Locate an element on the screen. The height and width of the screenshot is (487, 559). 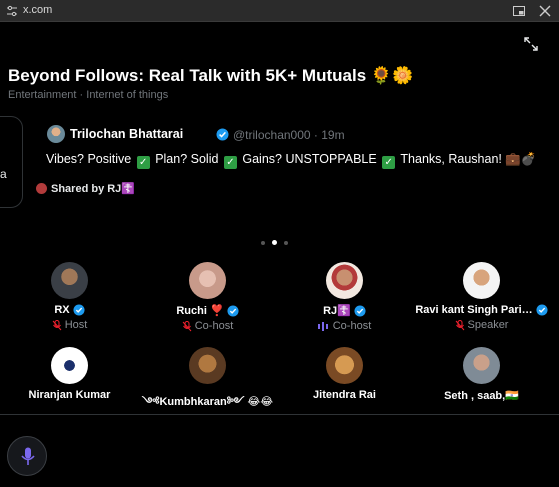
speaker-name: RJ☦️ is located at coordinates (337, 311).